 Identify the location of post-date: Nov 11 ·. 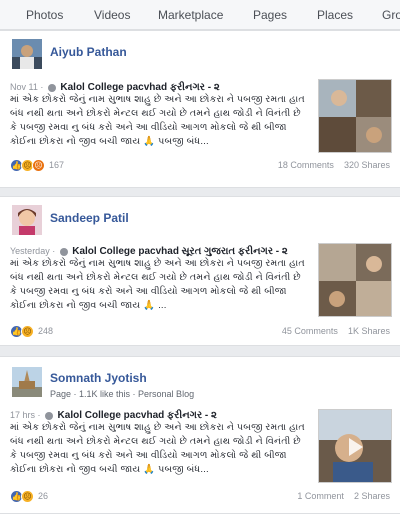
(26, 87).